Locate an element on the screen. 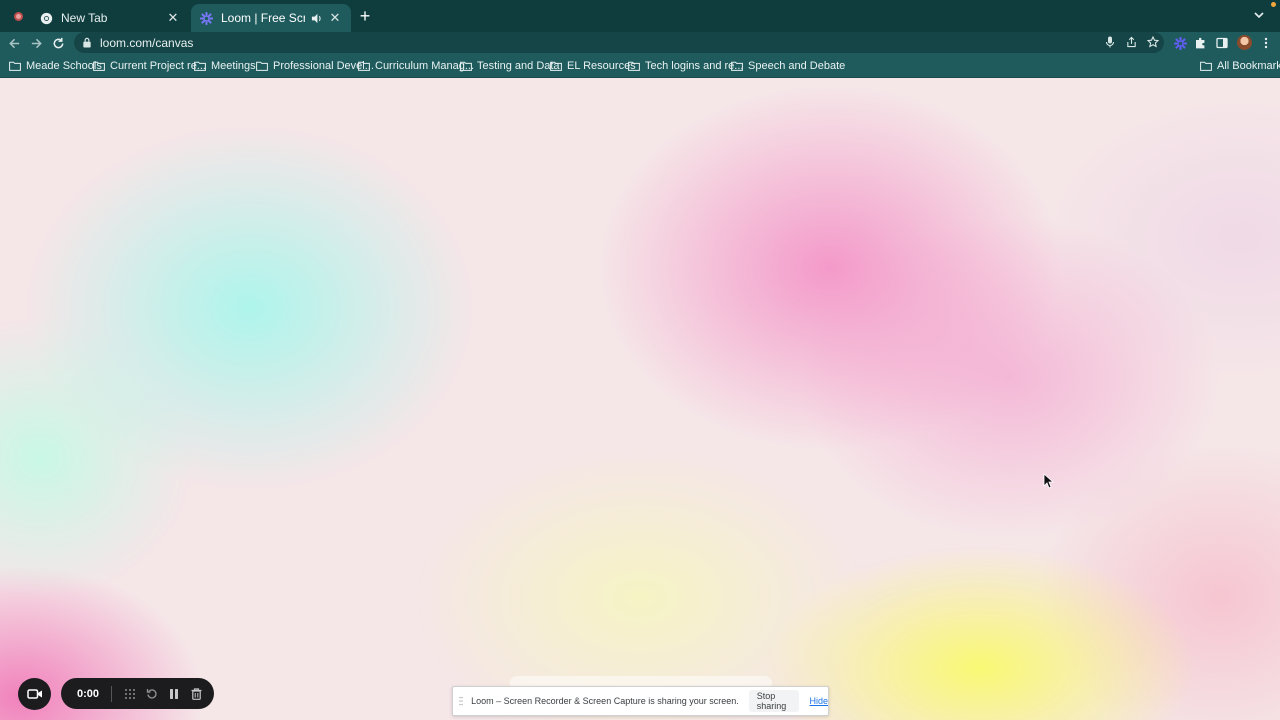 This screenshot has height=720, width=1280. bookmark-label: Testing and Data is located at coordinates (518, 66).